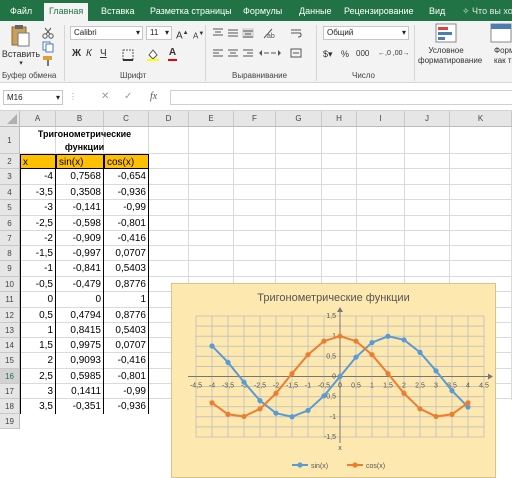 Image resolution: width=512 pixels, height=478 pixels. I want to click on number-format-box: Общий ▾, so click(366, 33).